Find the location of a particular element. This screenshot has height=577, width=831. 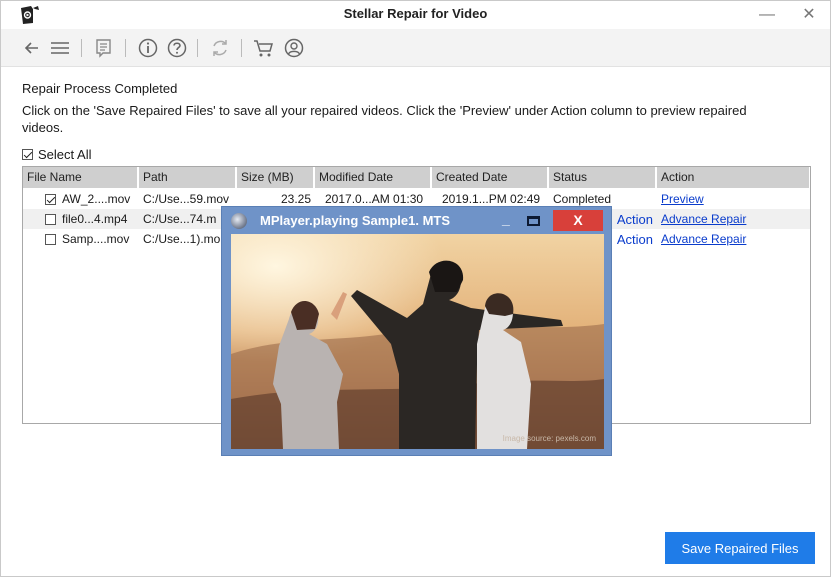

select-all-label: Select All is located at coordinates (65, 154).